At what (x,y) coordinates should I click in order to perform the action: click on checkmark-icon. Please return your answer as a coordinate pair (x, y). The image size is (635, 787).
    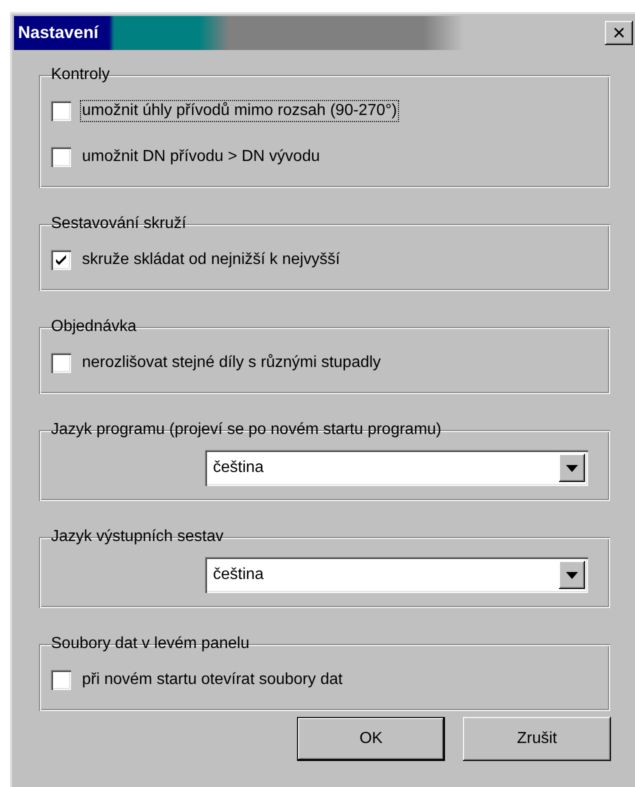
    Looking at the image, I should click on (61, 260).